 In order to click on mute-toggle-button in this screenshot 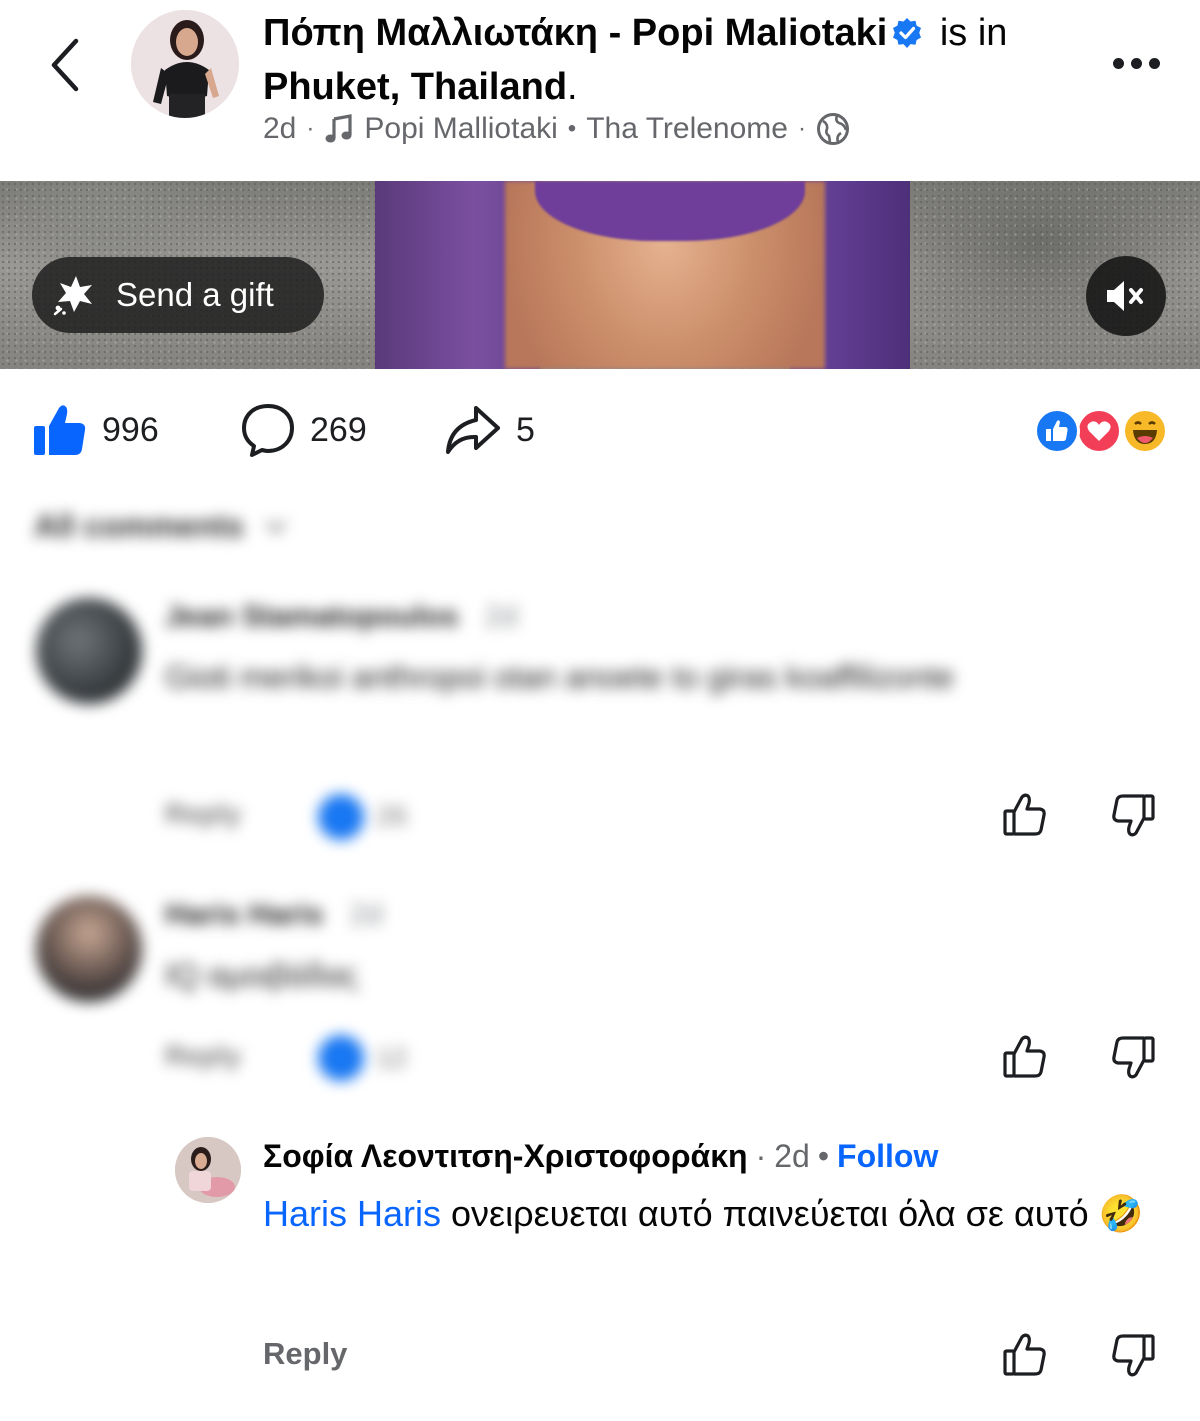, I will do `click(1126, 296)`.